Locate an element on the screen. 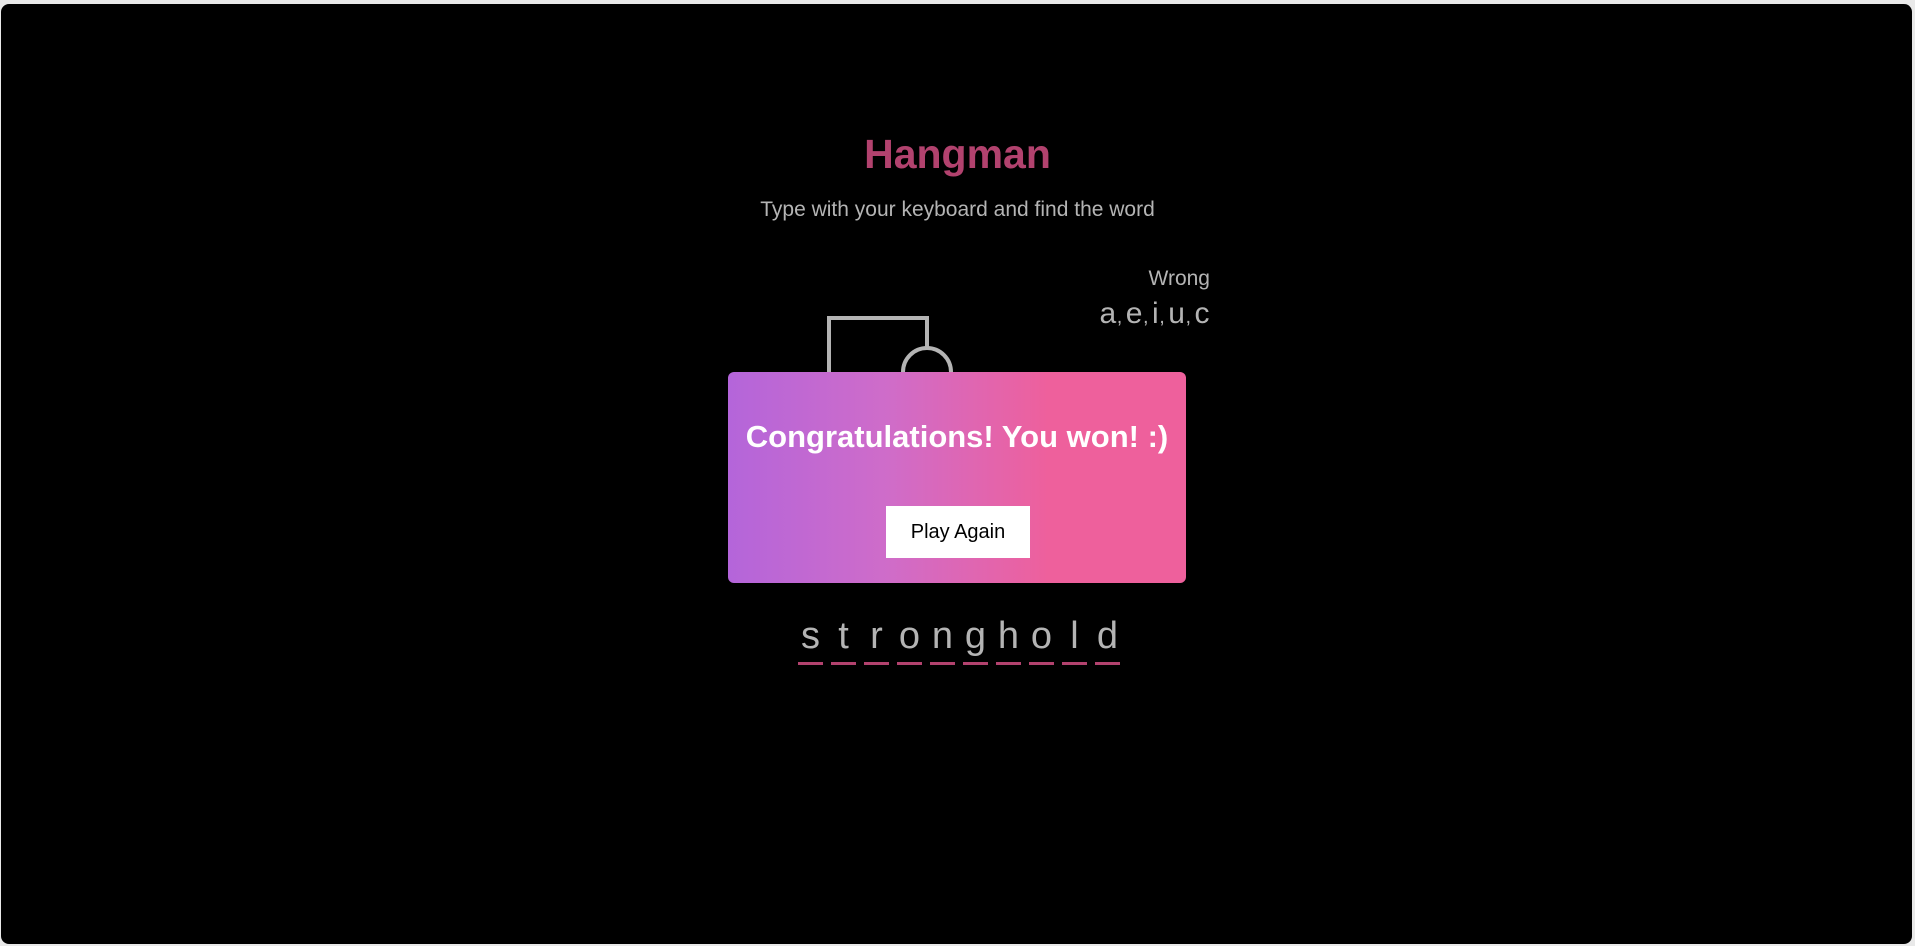 This screenshot has width=1915, height=946. wrong-letter: u is located at coordinates (1177, 313).